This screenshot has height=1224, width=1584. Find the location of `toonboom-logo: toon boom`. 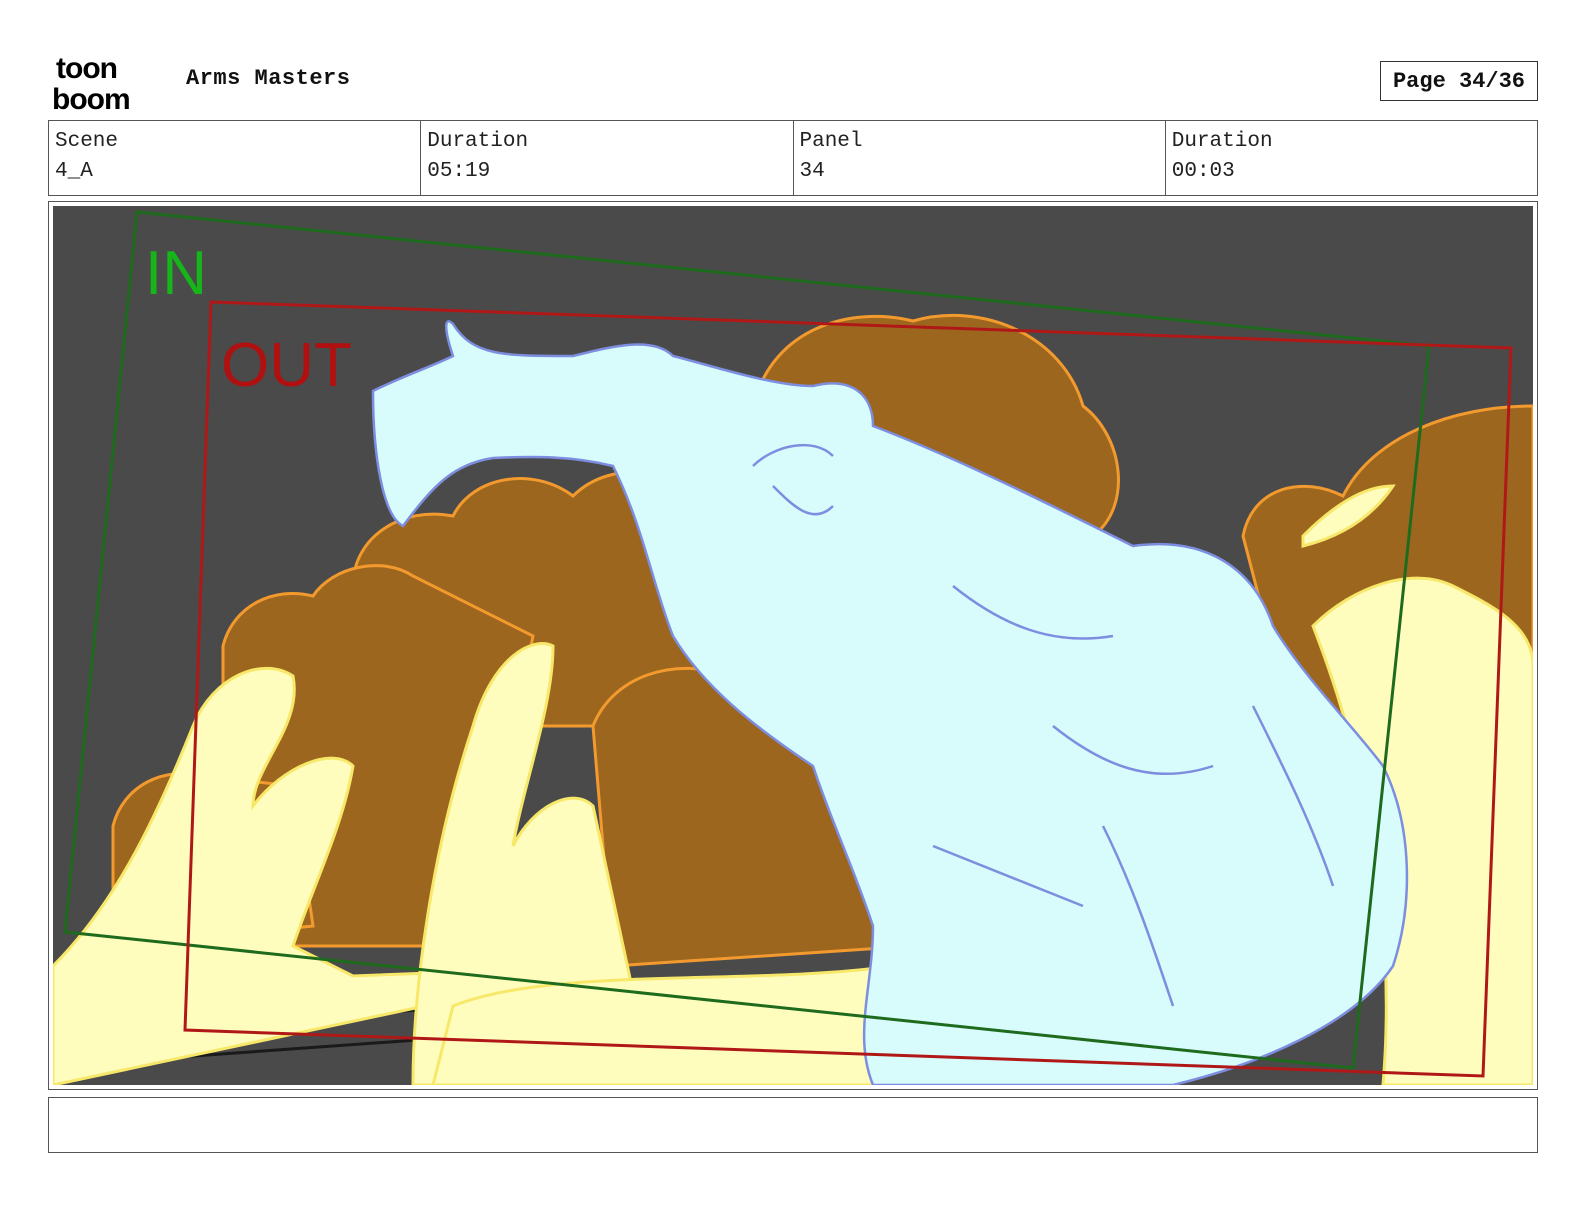

toonboom-logo: toon boom is located at coordinates (91, 82).